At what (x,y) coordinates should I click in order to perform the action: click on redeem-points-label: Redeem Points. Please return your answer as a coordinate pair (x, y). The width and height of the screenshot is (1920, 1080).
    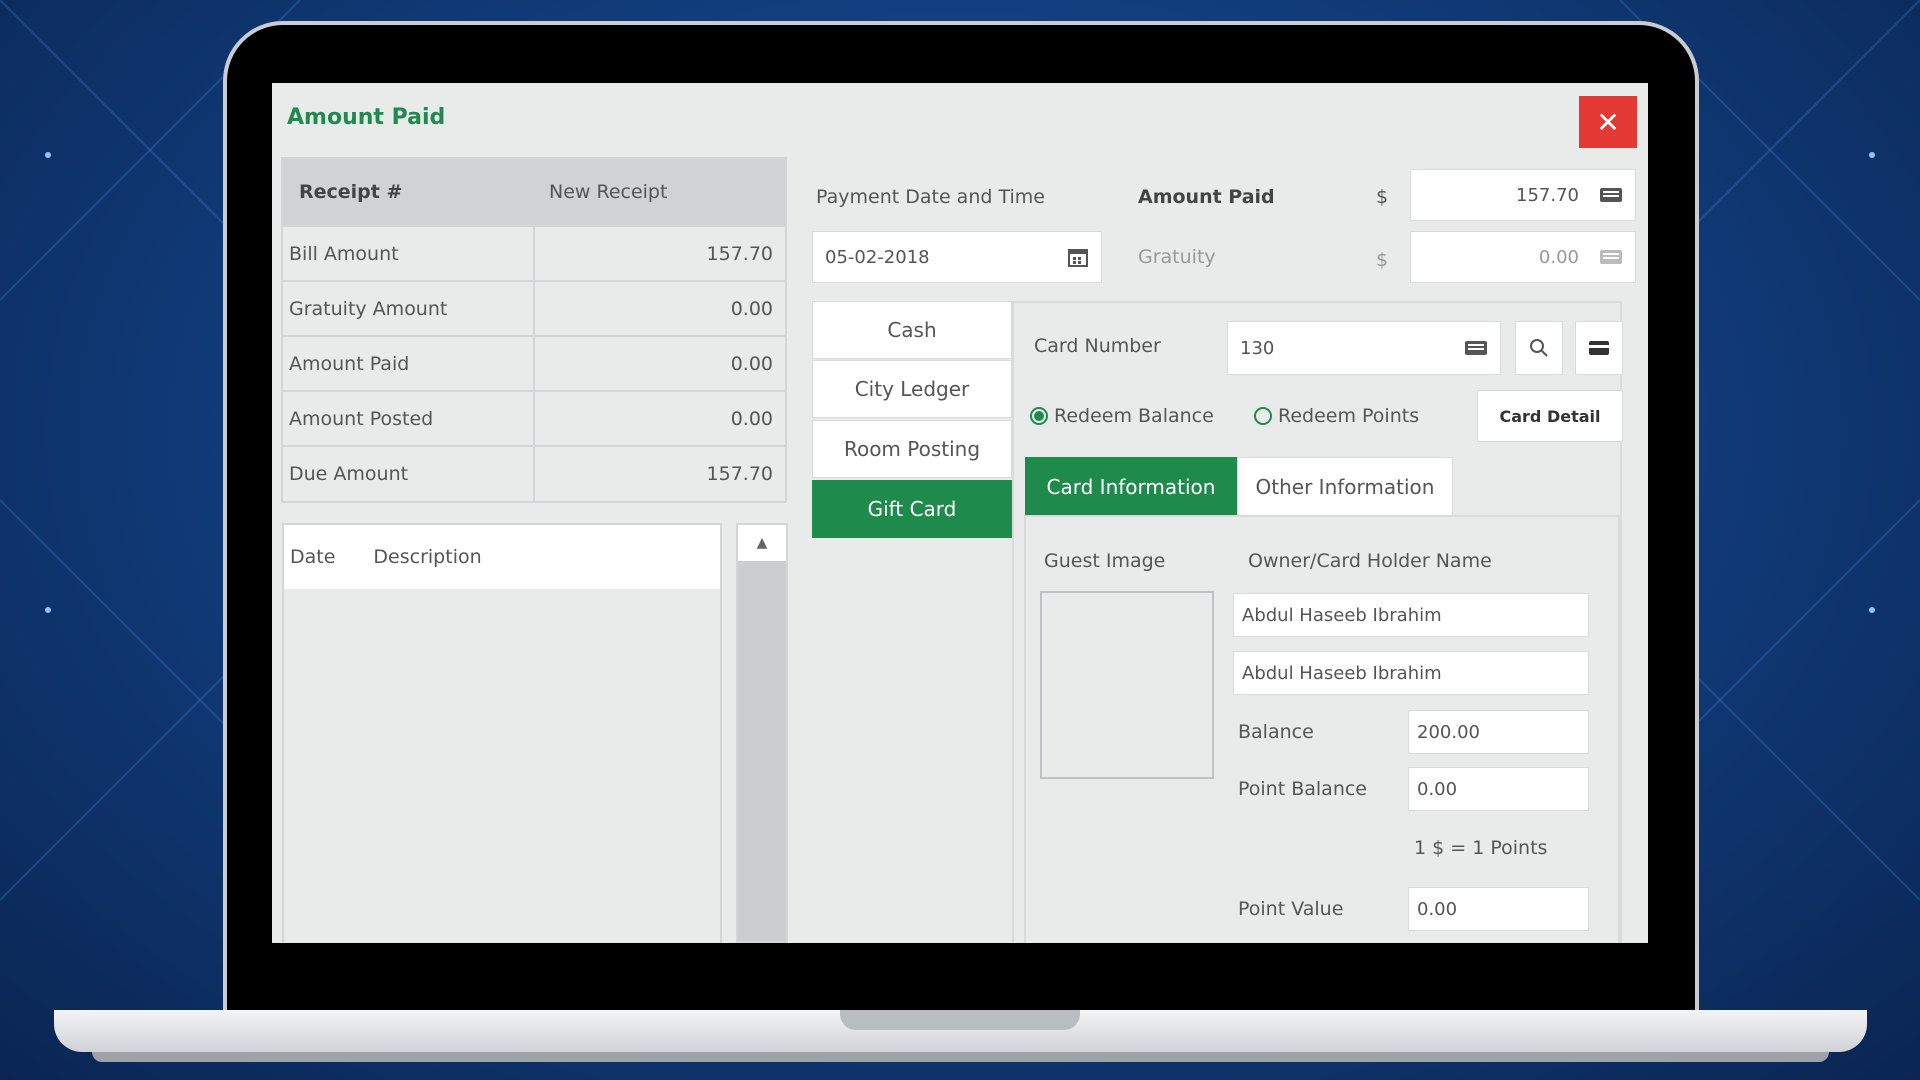
    Looking at the image, I should click on (1349, 416).